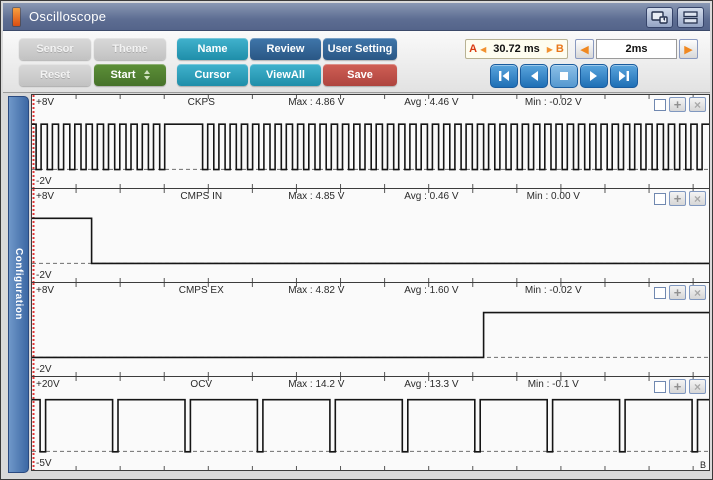 This screenshot has height=480, width=713. What do you see at coordinates (44, 463) in the screenshot?
I see `ocv-bottom-voltage-label: -5V` at bounding box center [44, 463].